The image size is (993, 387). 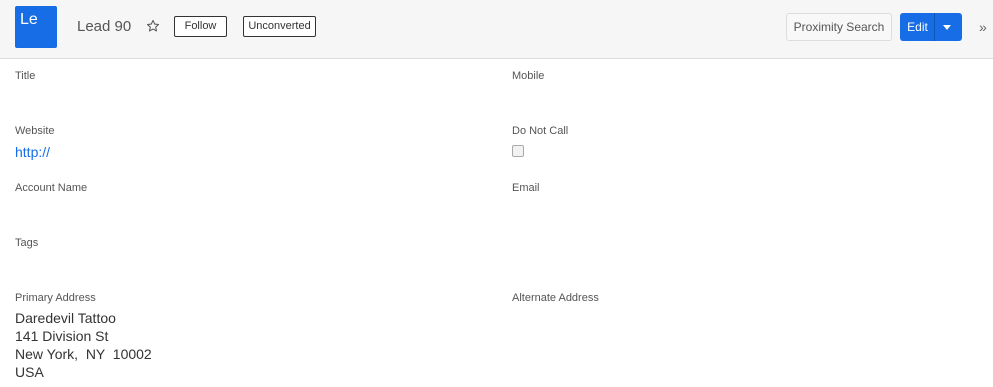 I want to click on status-badge: Unconverted, so click(x=279, y=26).